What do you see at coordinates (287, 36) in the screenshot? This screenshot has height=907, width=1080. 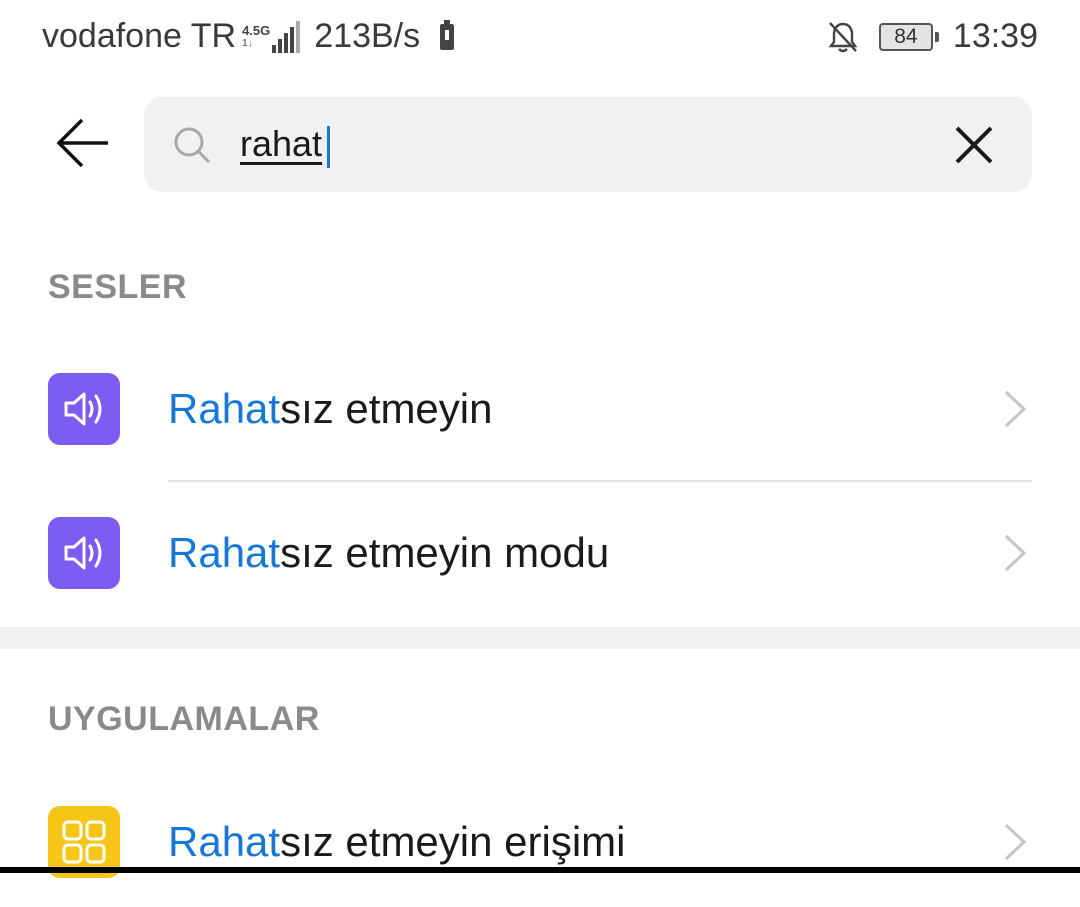 I see `signal-icon` at bounding box center [287, 36].